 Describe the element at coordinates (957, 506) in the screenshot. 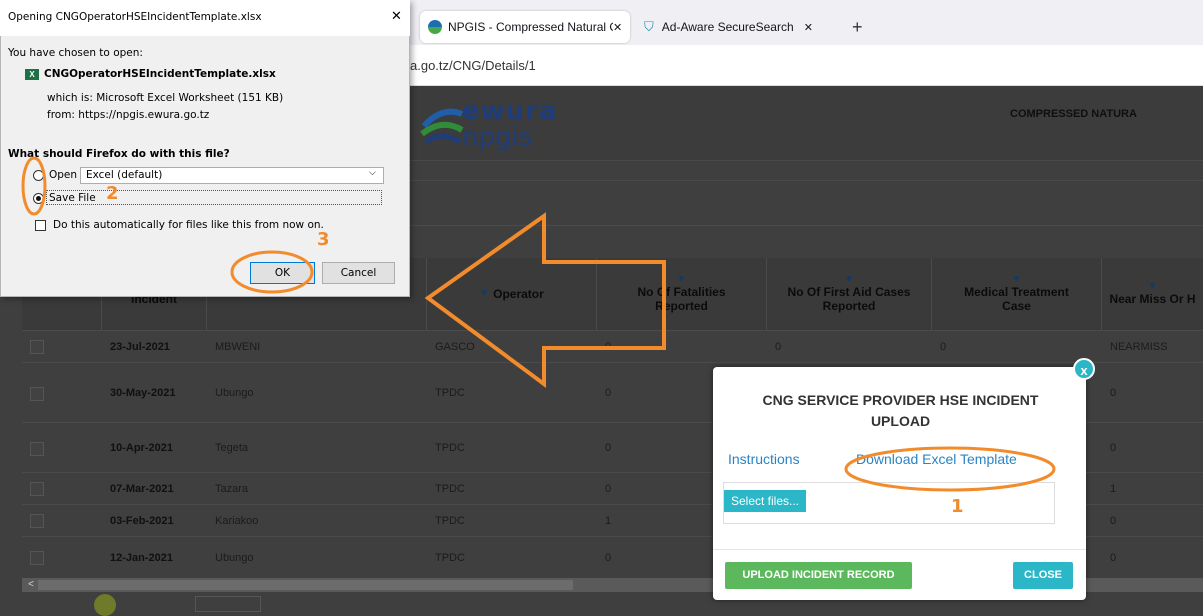

I see `step-1-label: 1` at that location.